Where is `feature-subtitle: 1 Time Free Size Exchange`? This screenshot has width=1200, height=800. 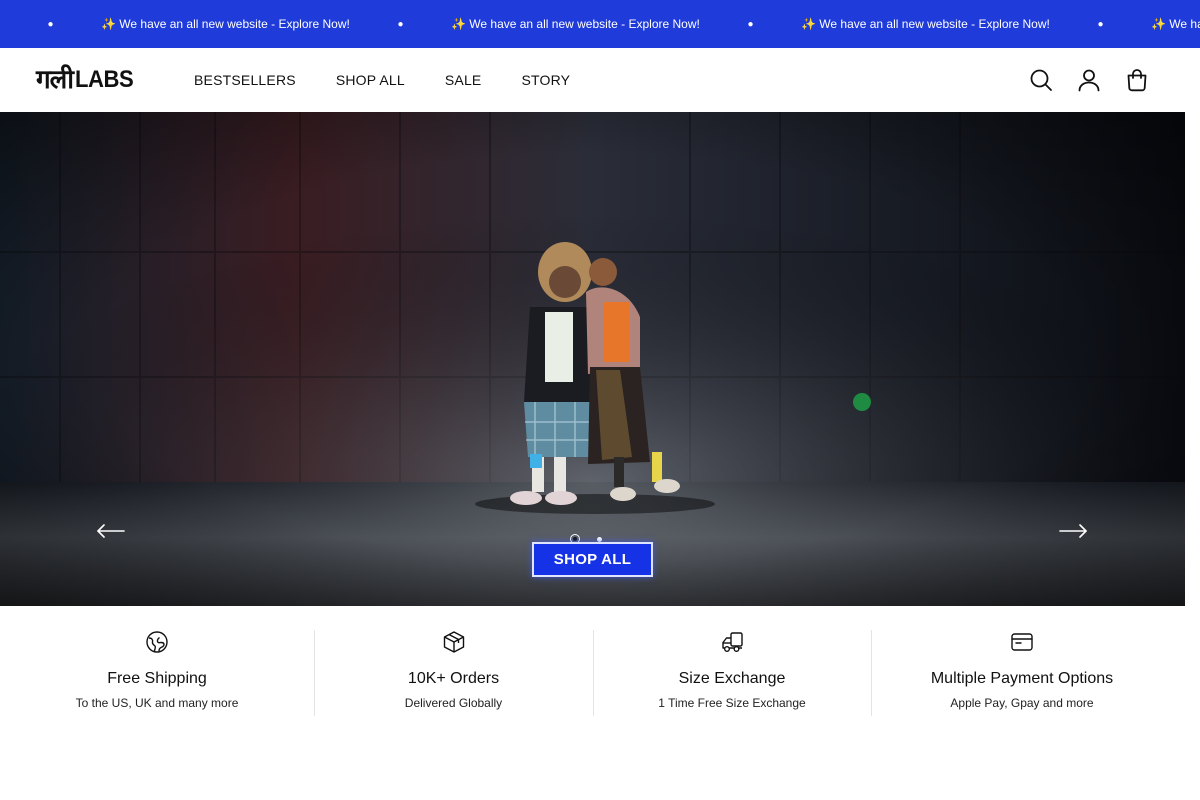 feature-subtitle: 1 Time Free Size Exchange is located at coordinates (732, 703).